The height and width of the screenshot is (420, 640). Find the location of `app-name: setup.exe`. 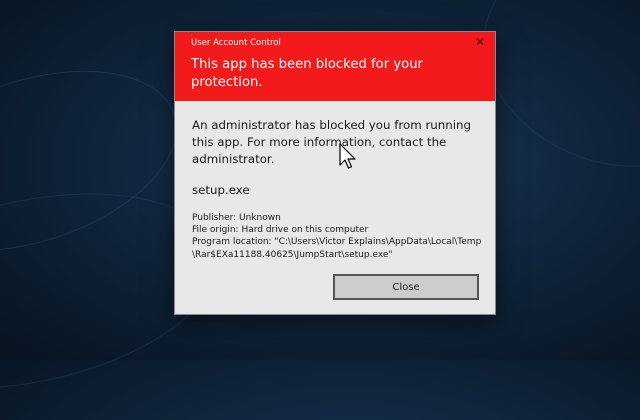

app-name: setup.exe is located at coordinates (221, 190).